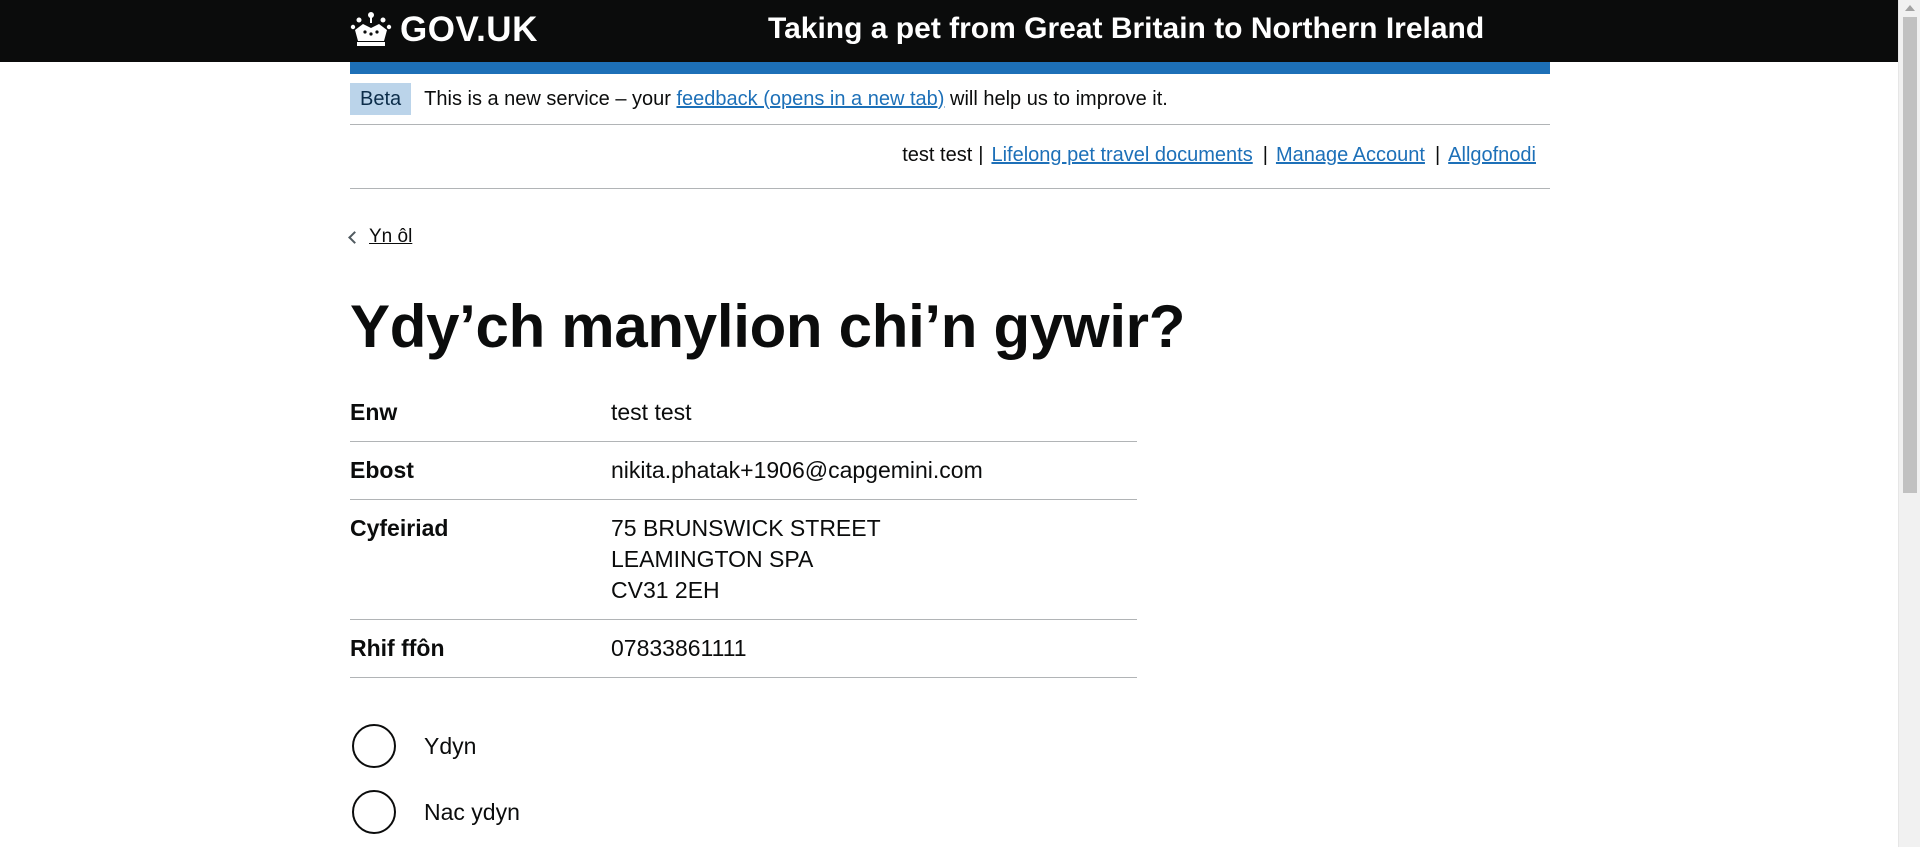 The image size is (1920, 847). I want to click on address-postcode: CV31 2EH, so click(665, 590).